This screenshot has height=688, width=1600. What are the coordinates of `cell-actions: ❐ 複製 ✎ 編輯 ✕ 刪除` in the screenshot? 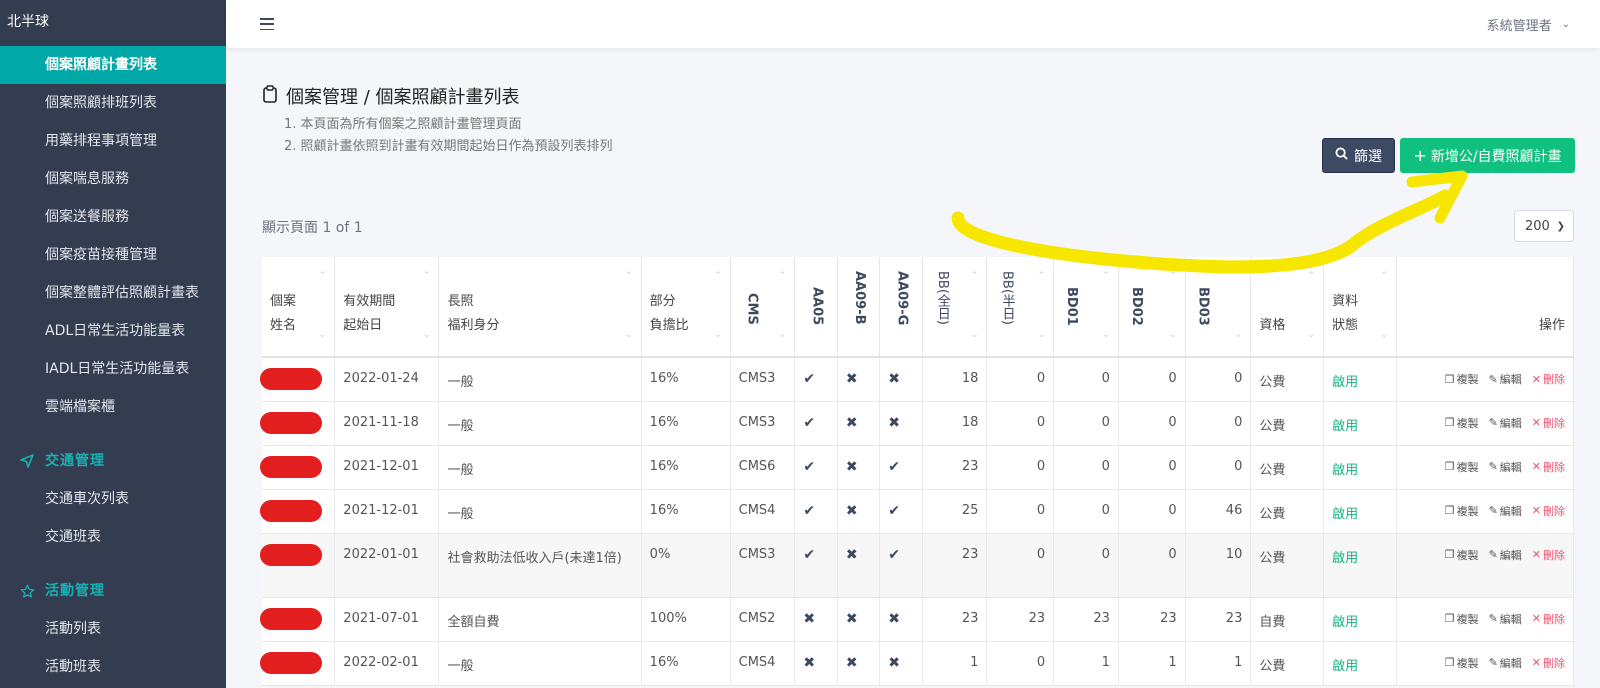 It's located at (1485, 565).